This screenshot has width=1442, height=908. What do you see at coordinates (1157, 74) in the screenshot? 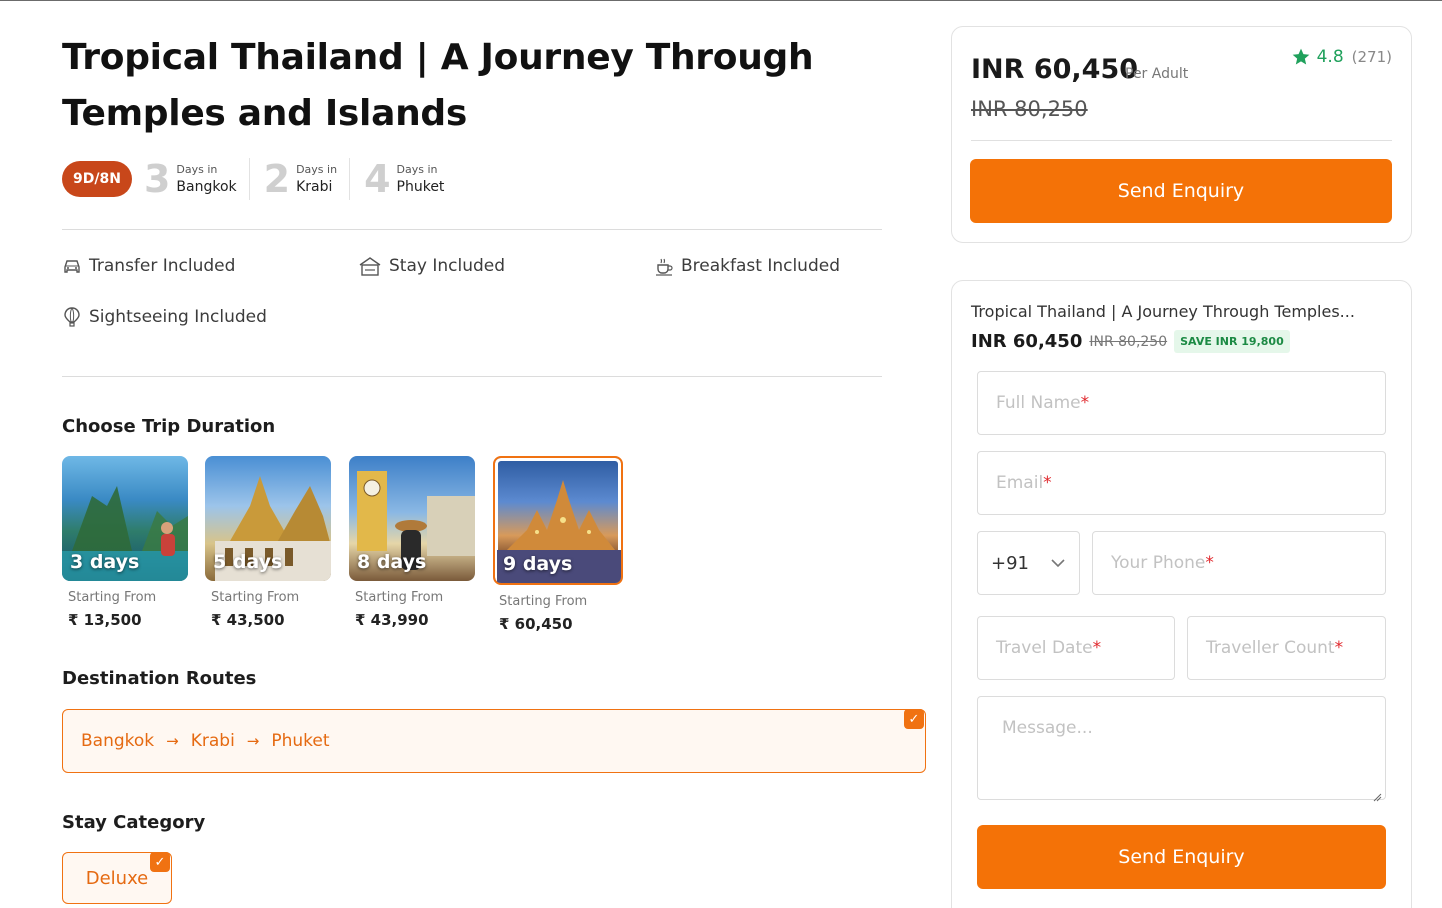
I see `per-adult-label: Per Adult` at bounding box center [1157, 74].